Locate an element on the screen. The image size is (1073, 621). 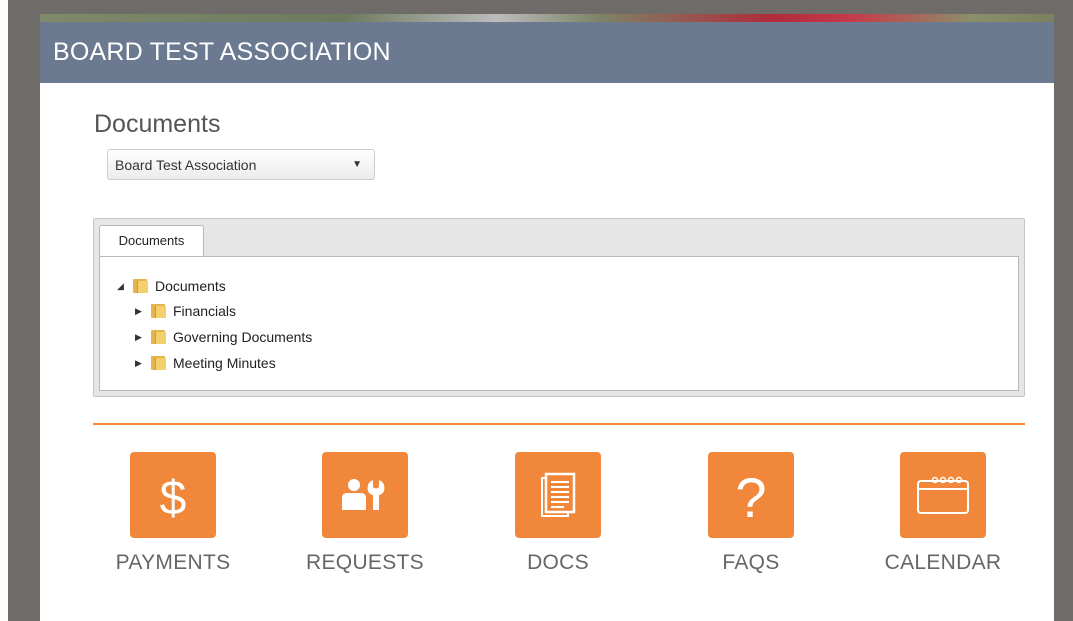
dollar-icon: $ is located at coordinates (173, 495).